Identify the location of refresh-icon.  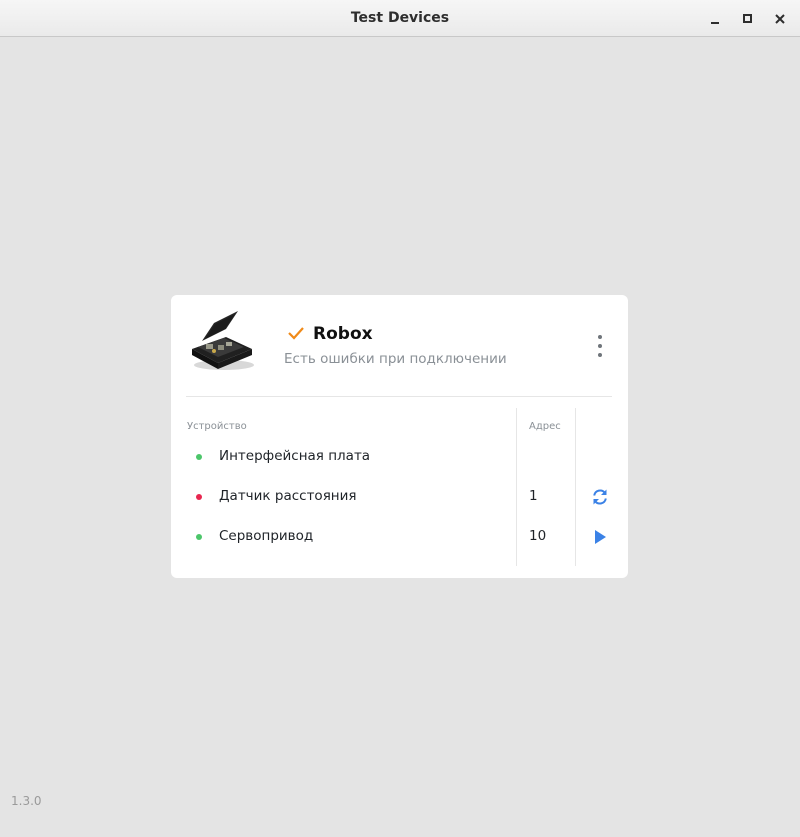
(600, 497).